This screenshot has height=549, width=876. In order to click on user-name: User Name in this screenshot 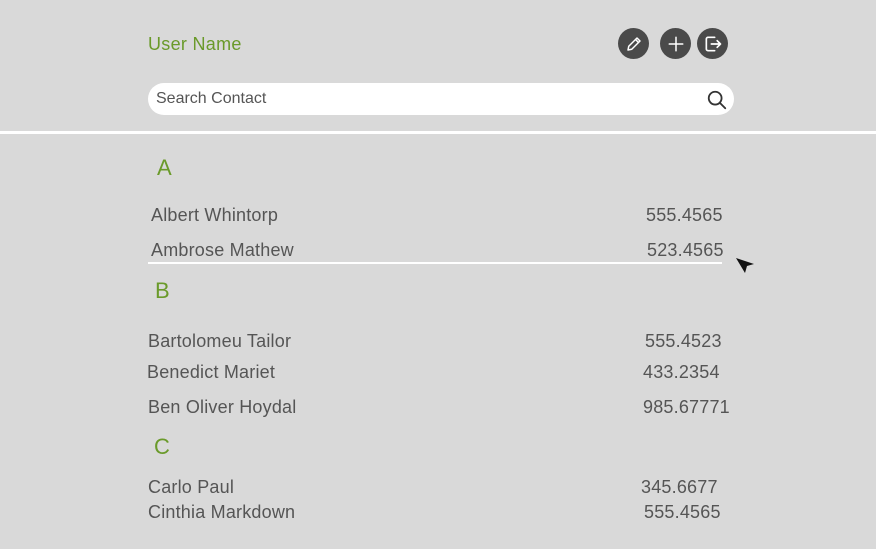, I will do `click(195, 44)`.